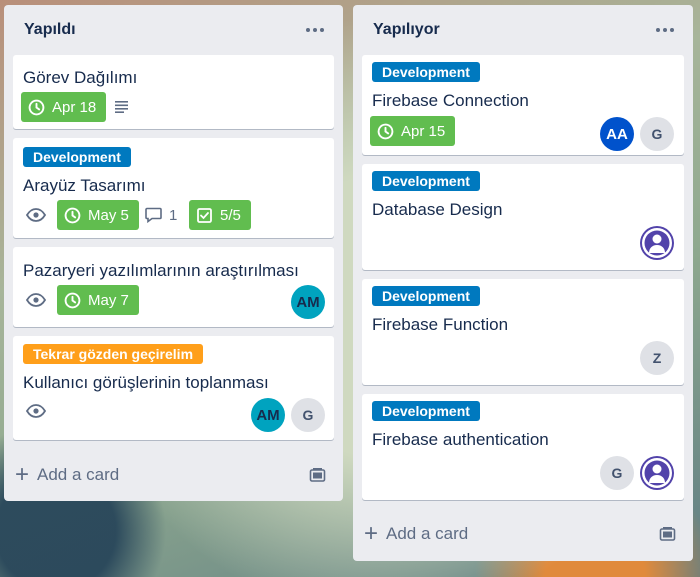  What do you see at coordinates (657, 358) in the screenshot?
I see `member-avatar: Z` at bounding box center [657, 358].